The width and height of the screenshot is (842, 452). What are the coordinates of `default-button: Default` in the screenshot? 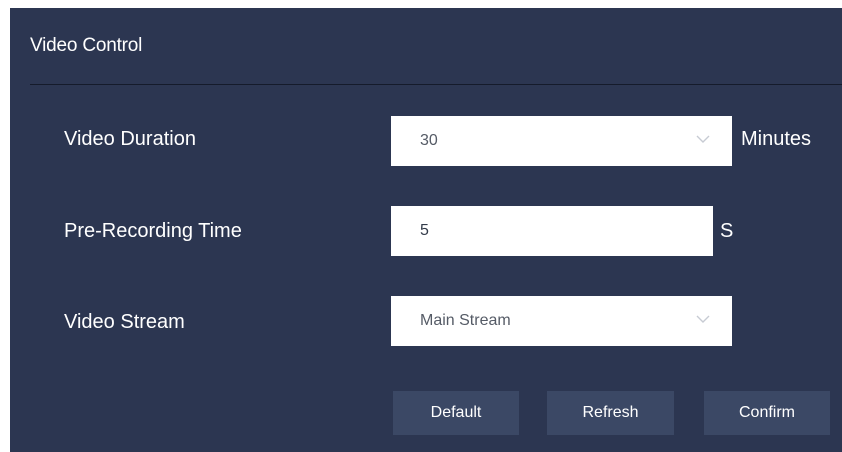 It's located at (456, 413).